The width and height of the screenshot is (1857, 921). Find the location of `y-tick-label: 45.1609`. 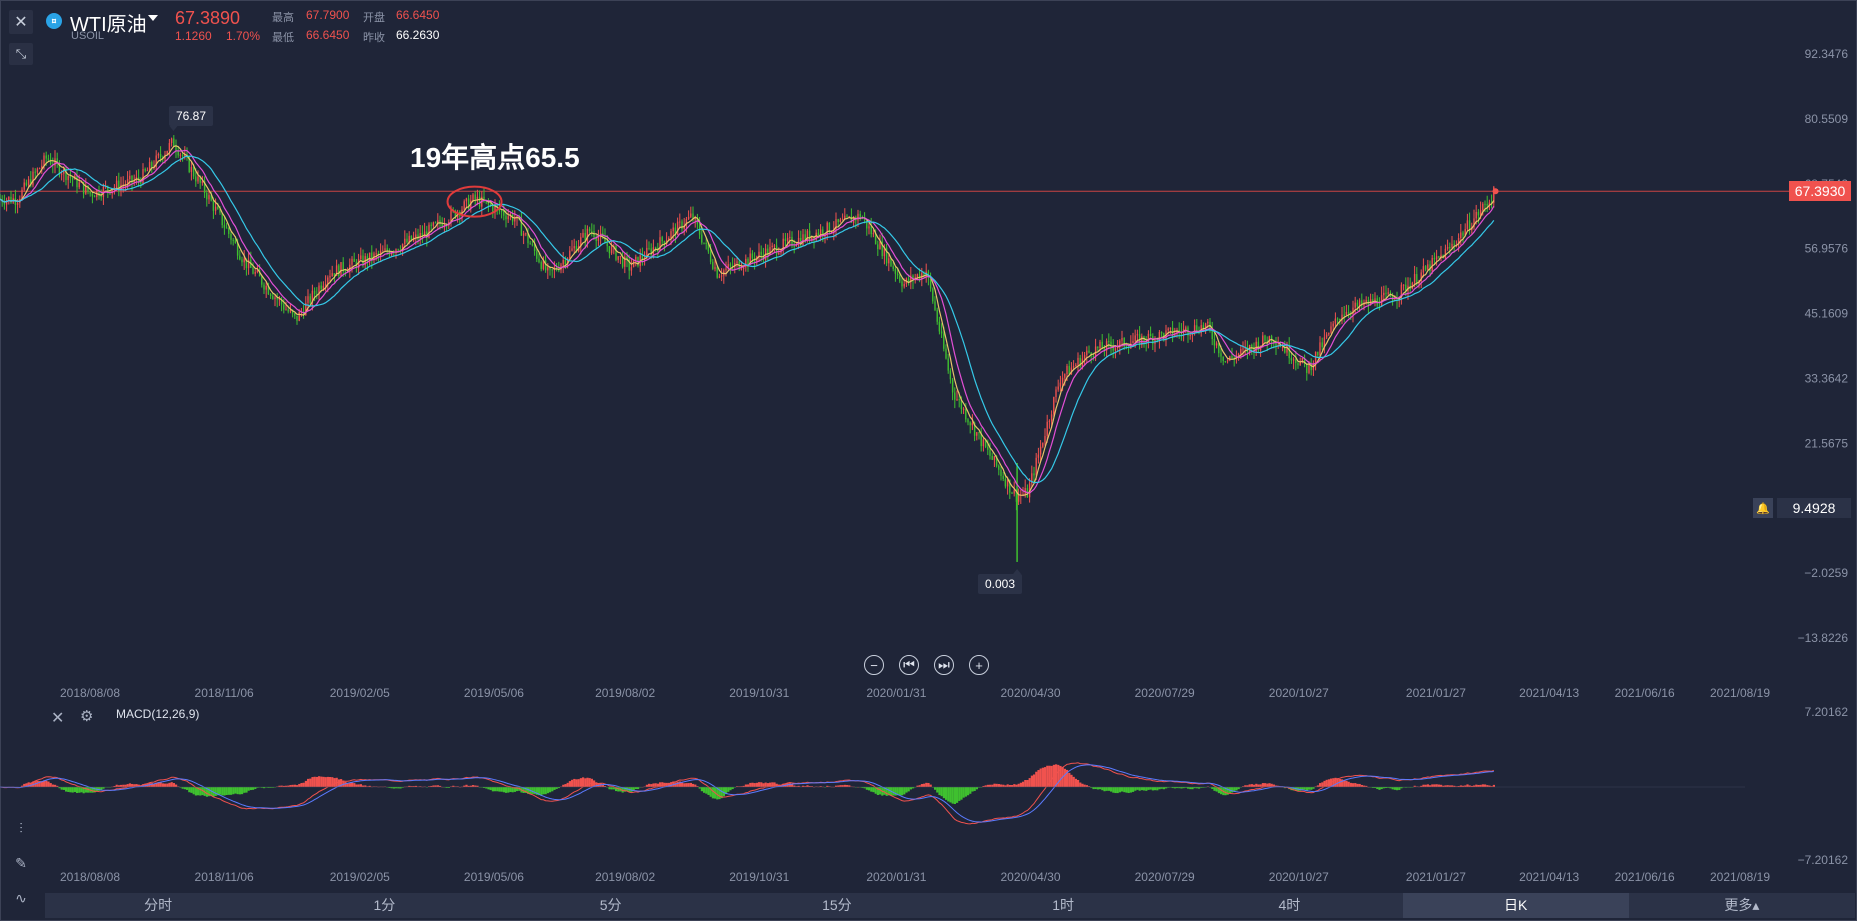

y-tick-label: 45.1609 is located at coordinates (1827, 314).